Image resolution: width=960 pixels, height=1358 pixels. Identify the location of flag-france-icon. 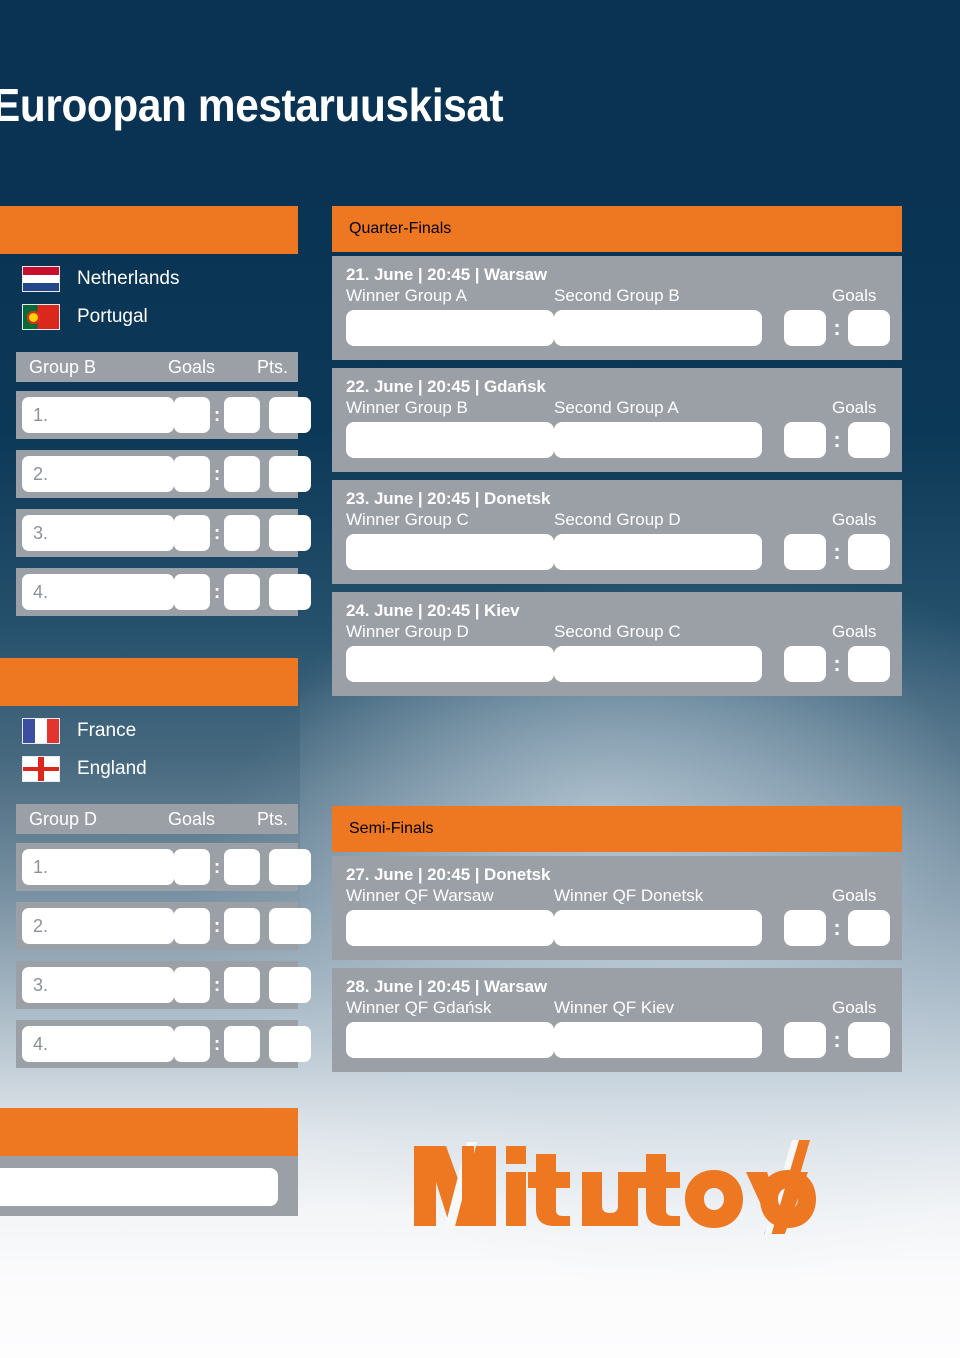
(41, 731).